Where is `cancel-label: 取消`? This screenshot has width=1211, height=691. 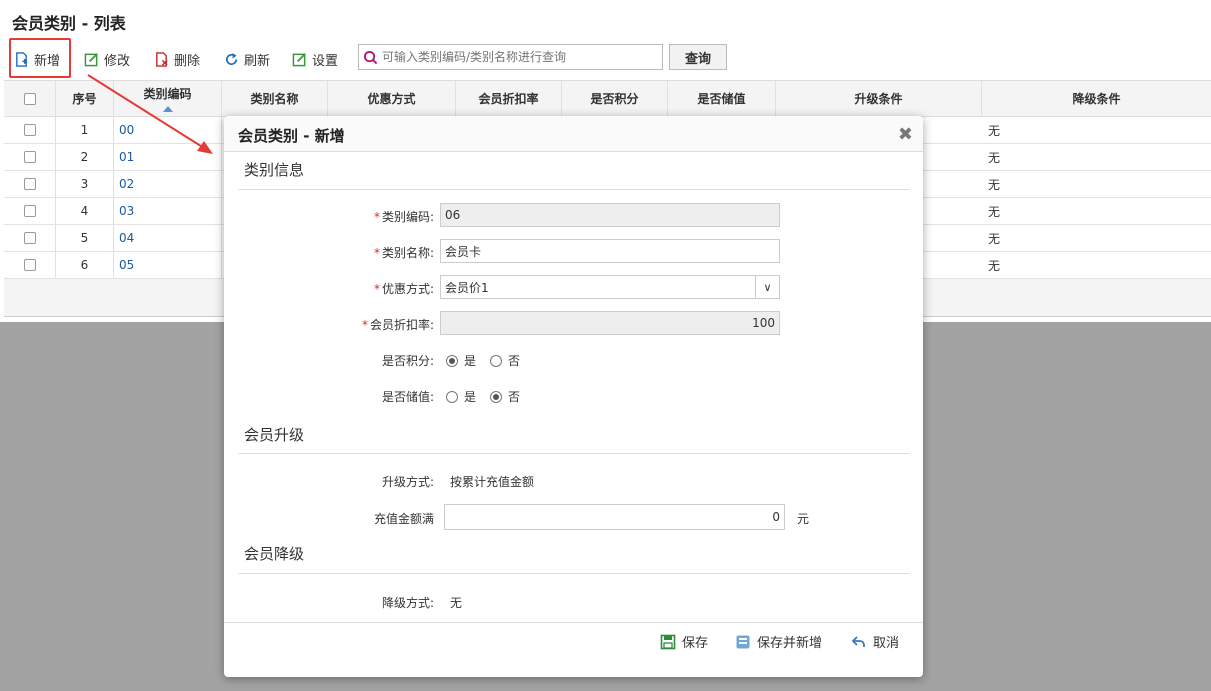 cancel-label: 取消 is located at coordinates (886, 643).